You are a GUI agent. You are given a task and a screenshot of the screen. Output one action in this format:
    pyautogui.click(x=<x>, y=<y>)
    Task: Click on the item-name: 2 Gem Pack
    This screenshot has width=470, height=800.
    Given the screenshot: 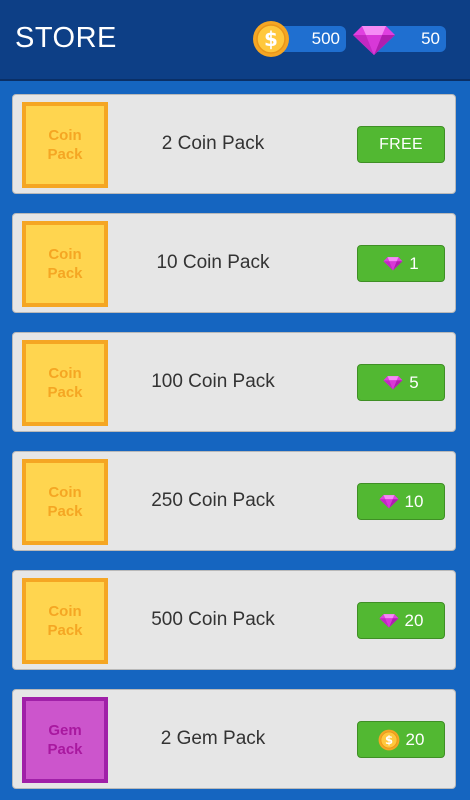 What is the action you would take?
    pyautogui.click(x=213, y=738)
    